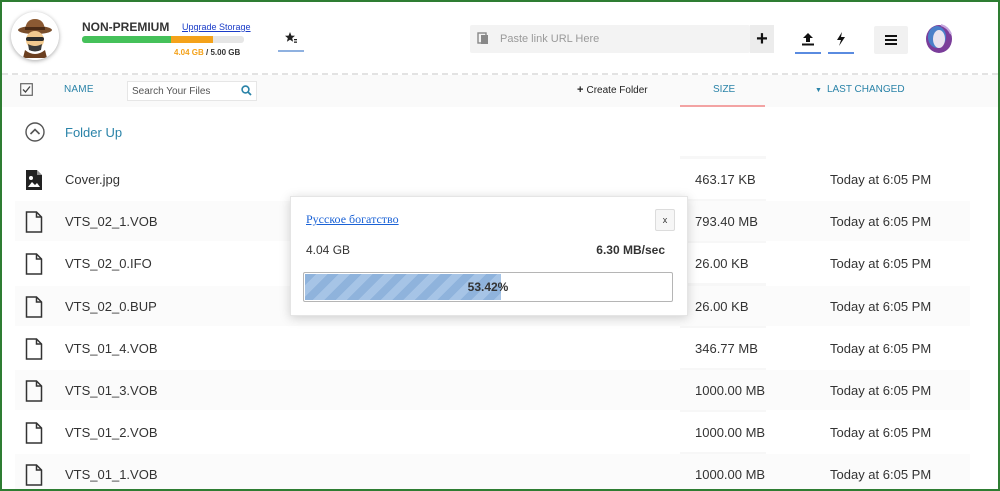  I want to click on file-row: VTS_01_2.VOB 1000.00 MB Today at 6:05 PM, so click(492, 432).